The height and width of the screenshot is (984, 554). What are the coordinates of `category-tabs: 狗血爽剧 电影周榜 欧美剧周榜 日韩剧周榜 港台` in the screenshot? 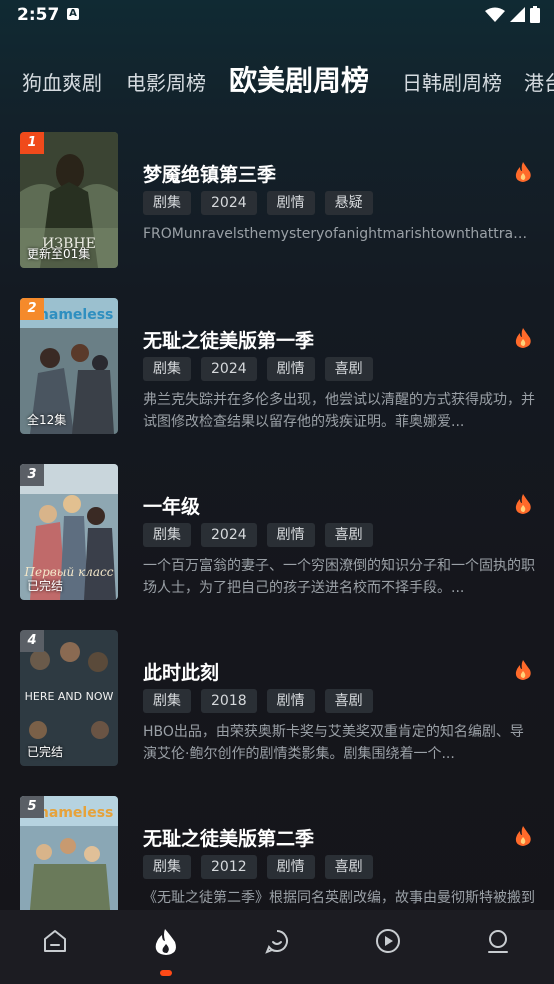 It's located at (277, 80).